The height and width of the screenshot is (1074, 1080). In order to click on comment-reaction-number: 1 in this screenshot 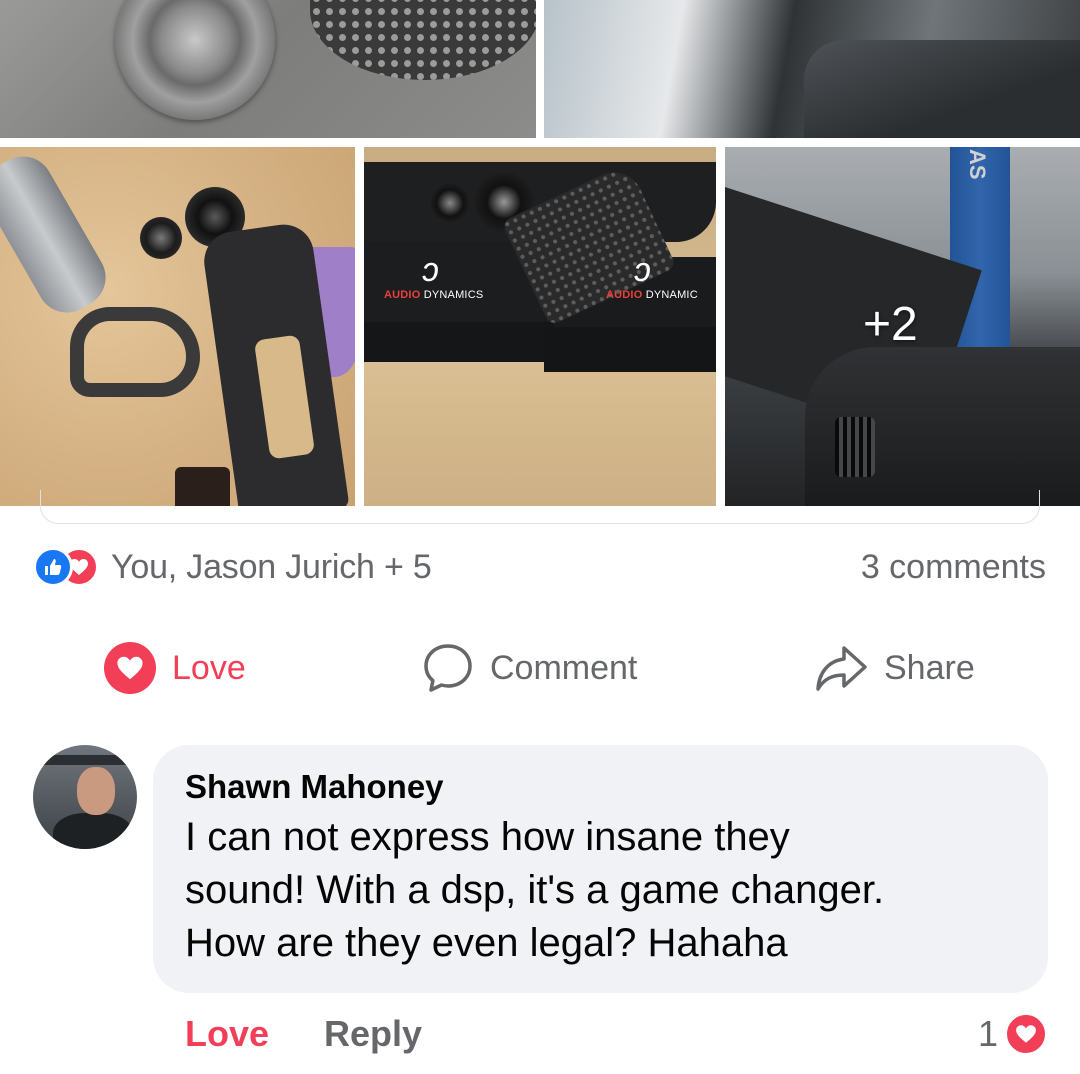, I will do `click(987, 1033)`.